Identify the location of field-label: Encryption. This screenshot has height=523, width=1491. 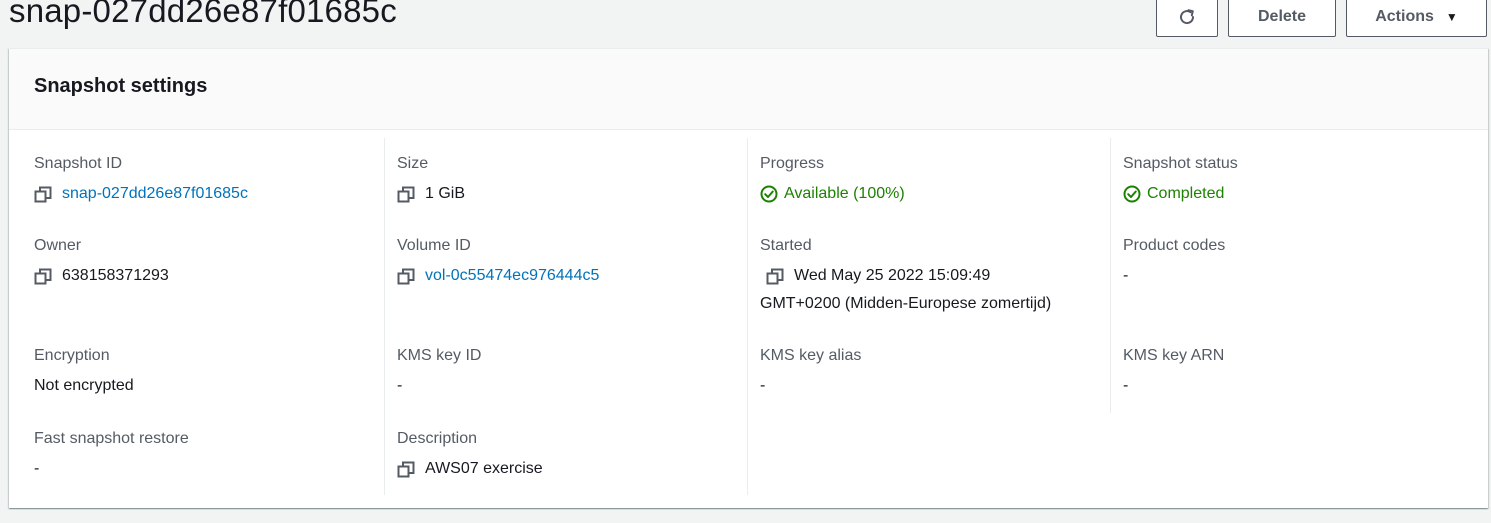
(72, 355).